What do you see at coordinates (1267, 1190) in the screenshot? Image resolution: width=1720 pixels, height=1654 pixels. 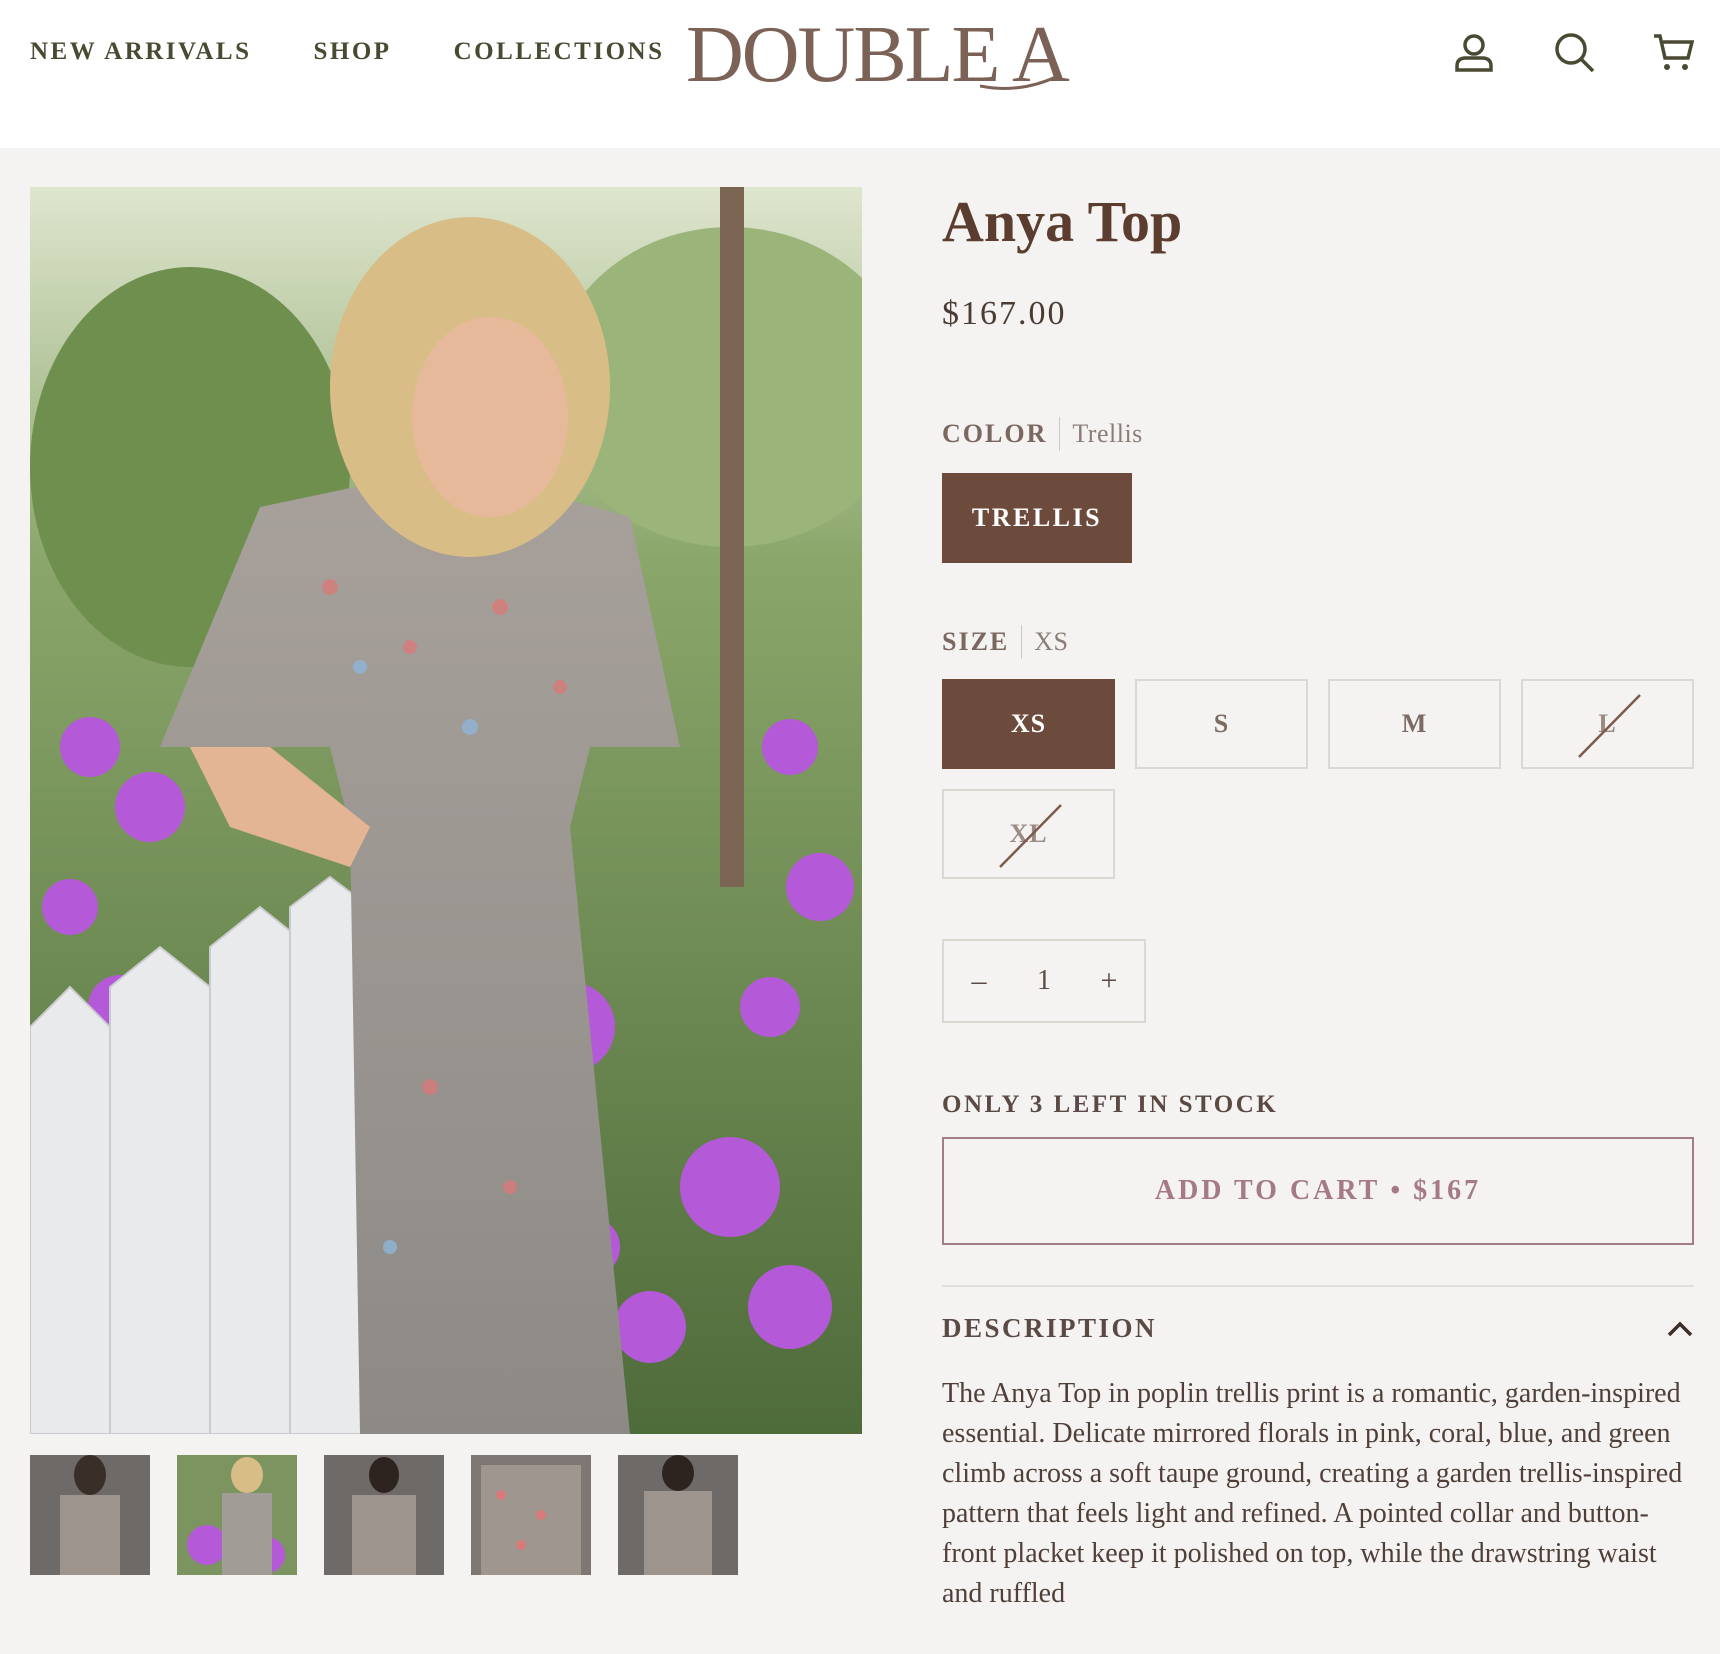 I see `add-to-cart-label: ADD TO CART` at bounding box center [1267, 1190].